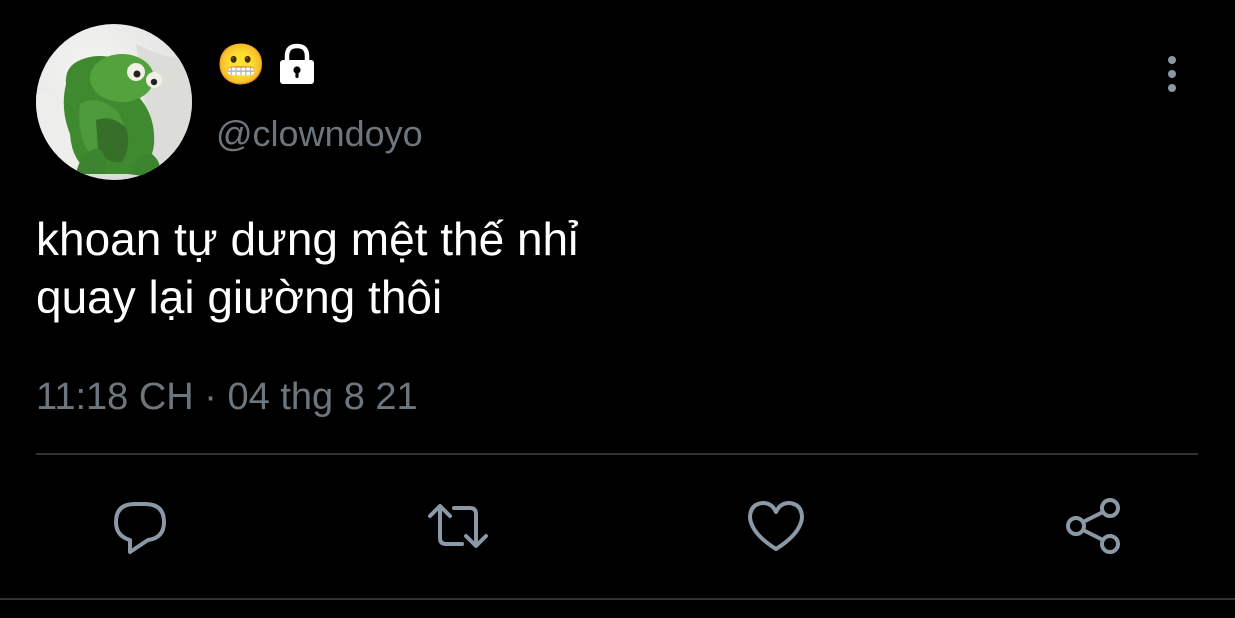 The width and height of the screenshot is (1235, 618). Describe the element at coordinates (319, 134) in the screenshot. I see `author-handle: @clowndoyo` at that location.